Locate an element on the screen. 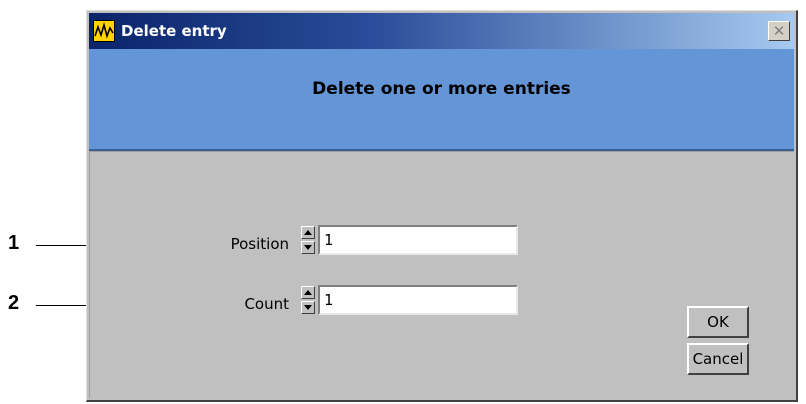 The width and height of the screenshot is (806, 404). close-icon: ✕ is located at coordinates (779, 31).